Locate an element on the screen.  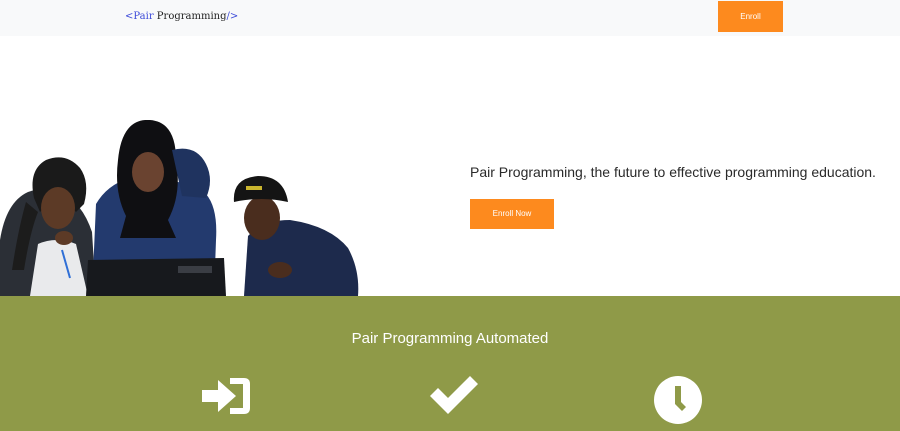
sign-in-icon is located at coordinates (226, 401).